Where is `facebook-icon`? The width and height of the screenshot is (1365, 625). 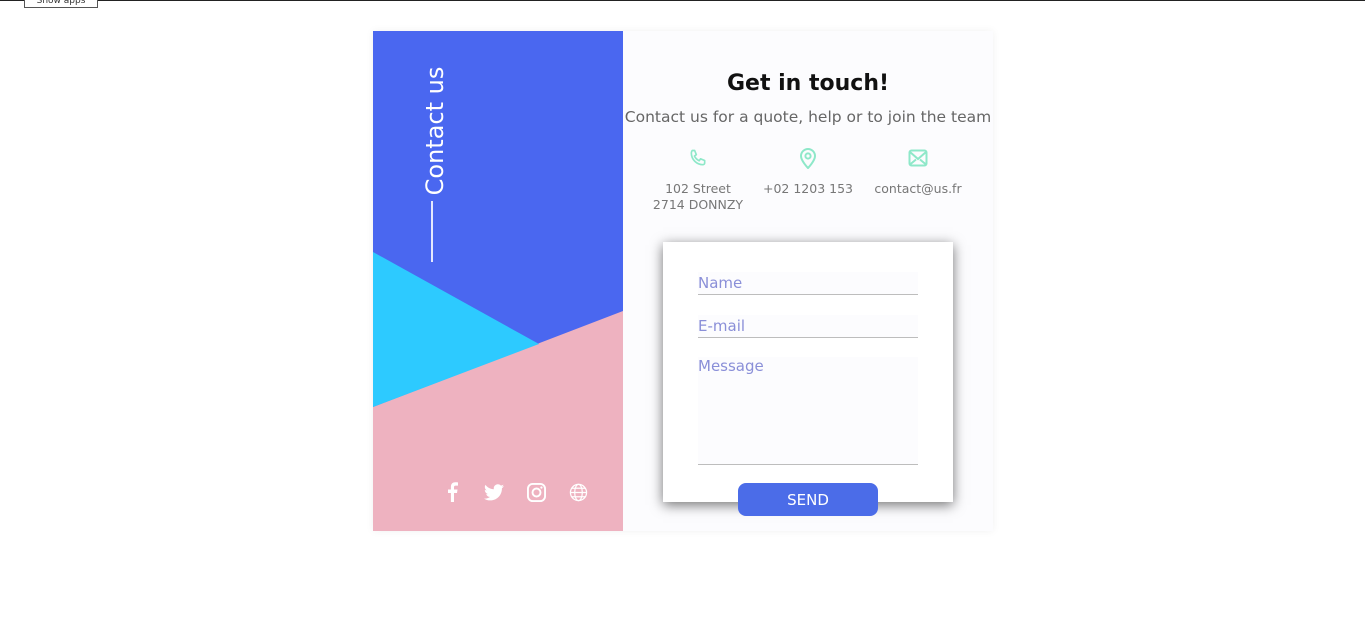 facebook-icon is located at coordinates (452, 492).